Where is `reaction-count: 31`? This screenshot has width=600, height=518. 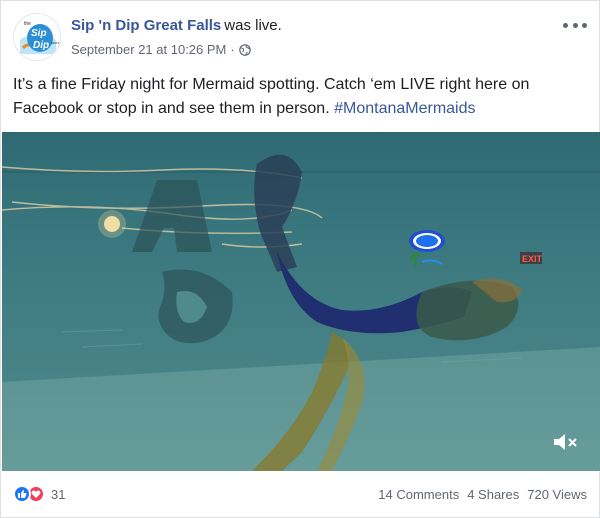
reaction-count: 31 is located at coordinates (58, 494).